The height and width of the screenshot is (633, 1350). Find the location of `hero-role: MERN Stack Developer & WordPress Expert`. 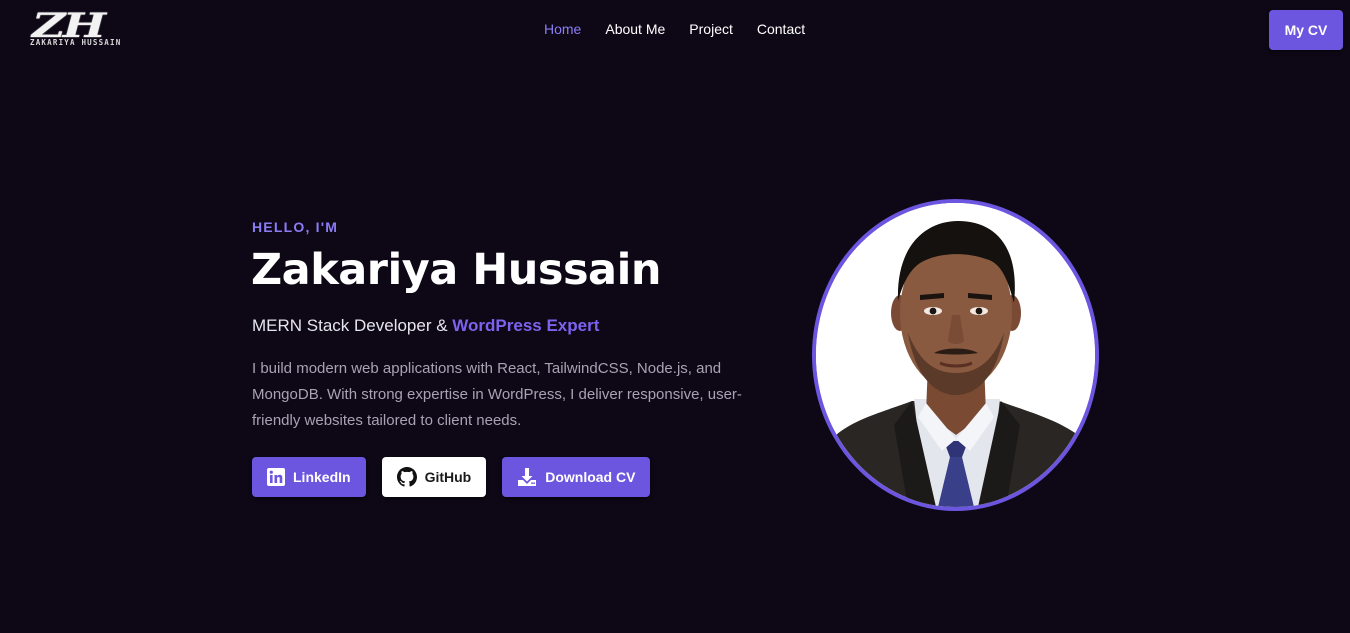

hero-role: MERN Stack Developer & WordPress Expert is located at coordinates (425, 326).